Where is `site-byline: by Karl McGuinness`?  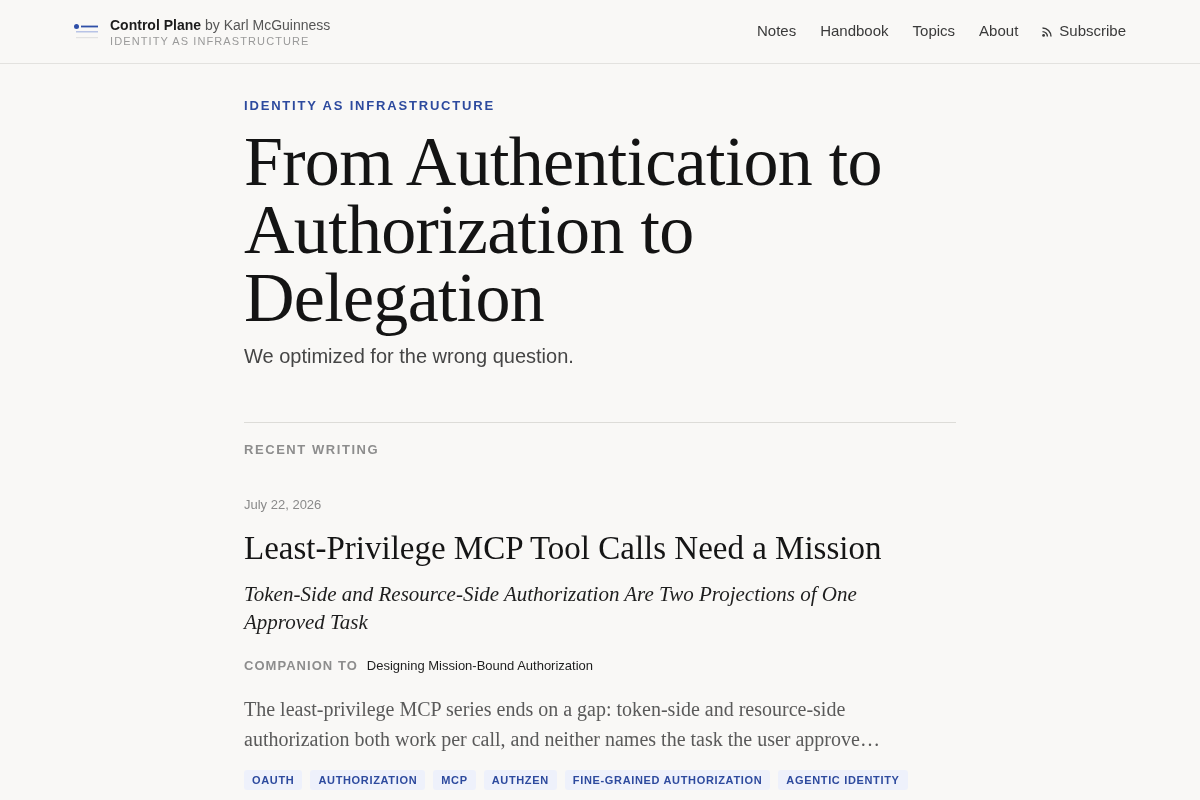
site-byline: by Karl McGuinness is located at coordinates (268, 24).